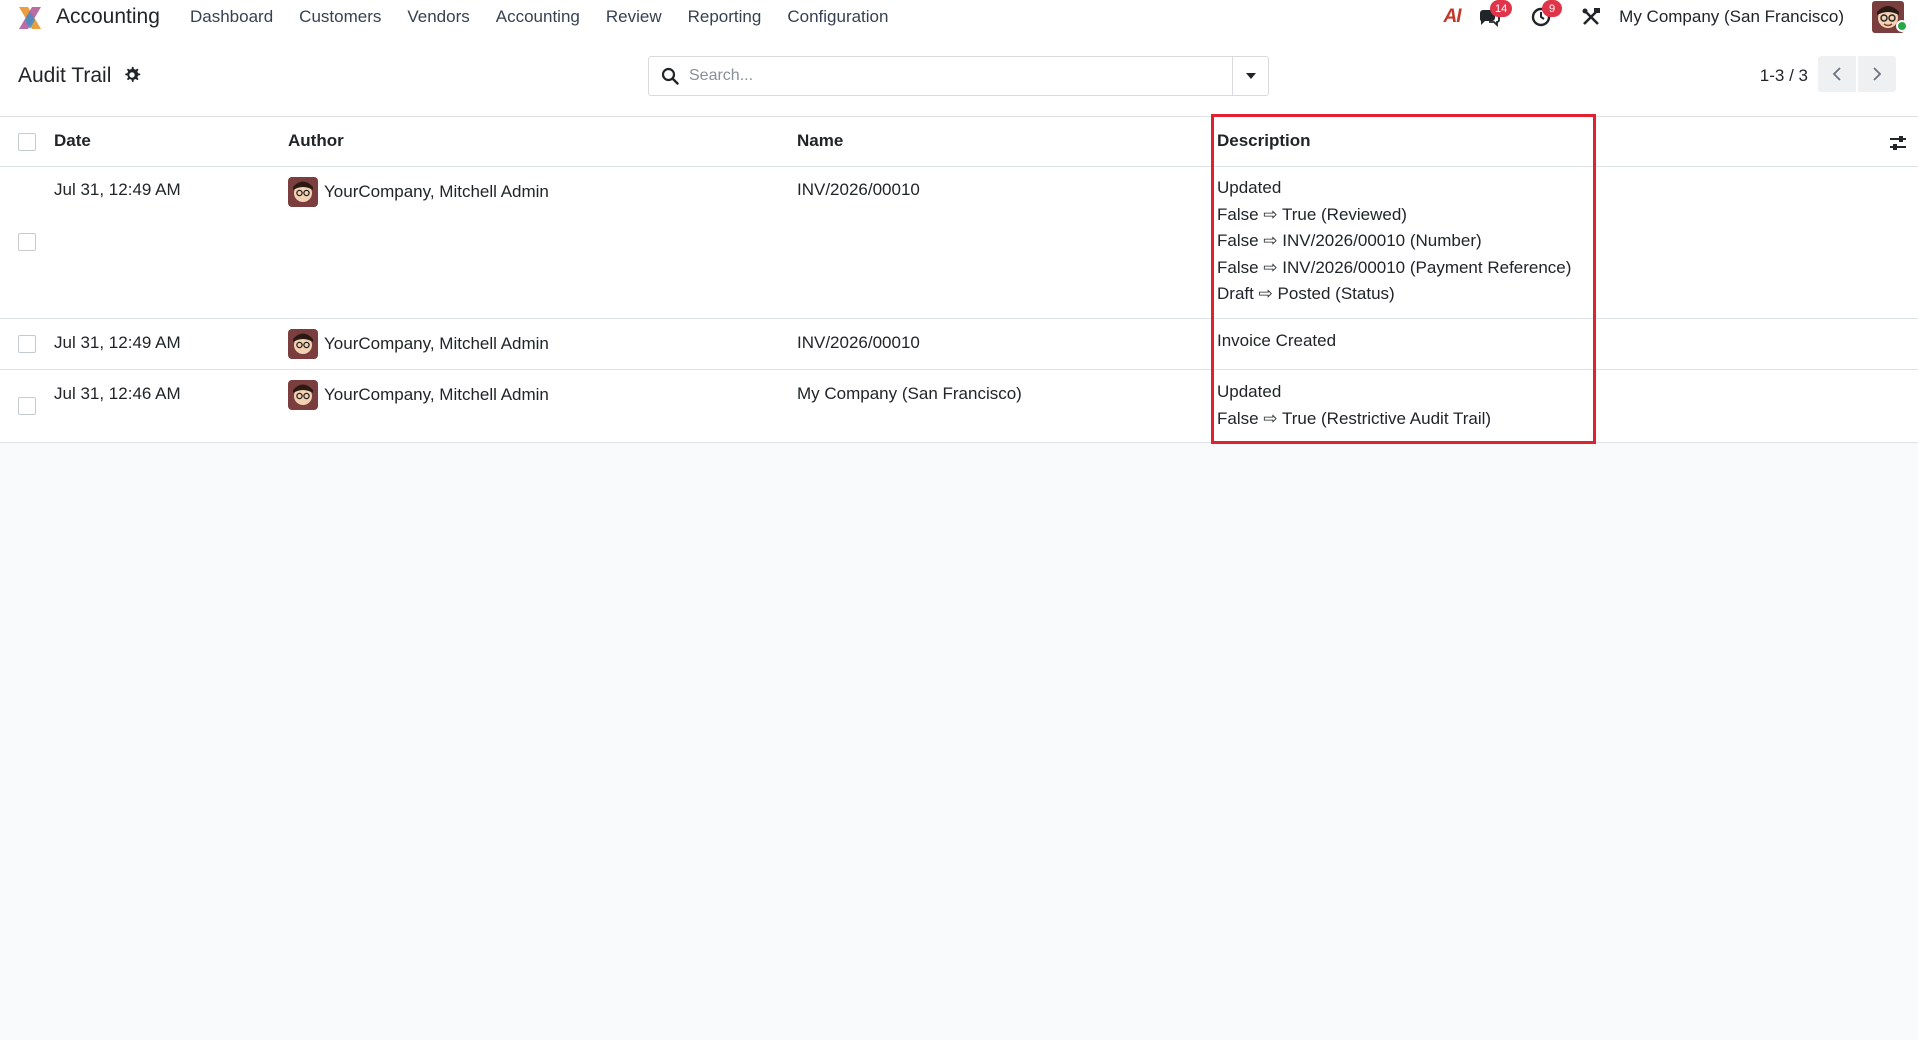 The image size is (1918, 1040). Describe the element at coordinates (117, 393) in the screenshot. I see `row-date: Jul 31, 12:46 AM` at that location.